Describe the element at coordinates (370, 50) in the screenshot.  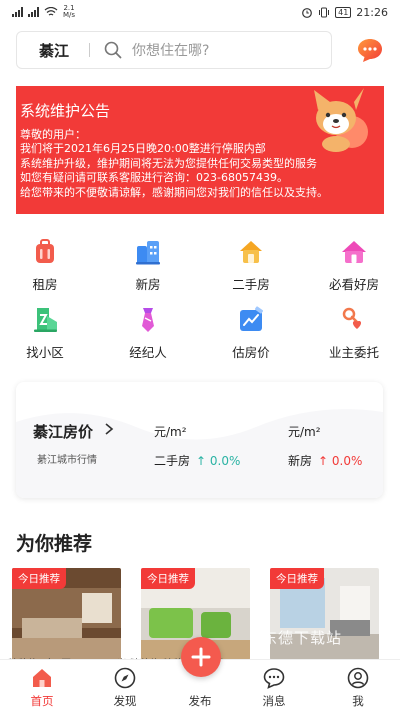
I see `chat-bubble-icon` at that location.